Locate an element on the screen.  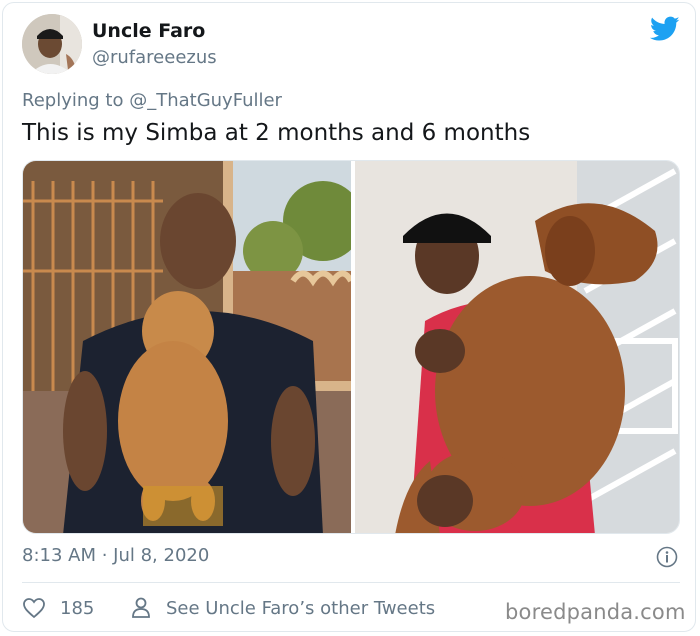
watermark: boredpanda.com is located at coordinates (595, 612).